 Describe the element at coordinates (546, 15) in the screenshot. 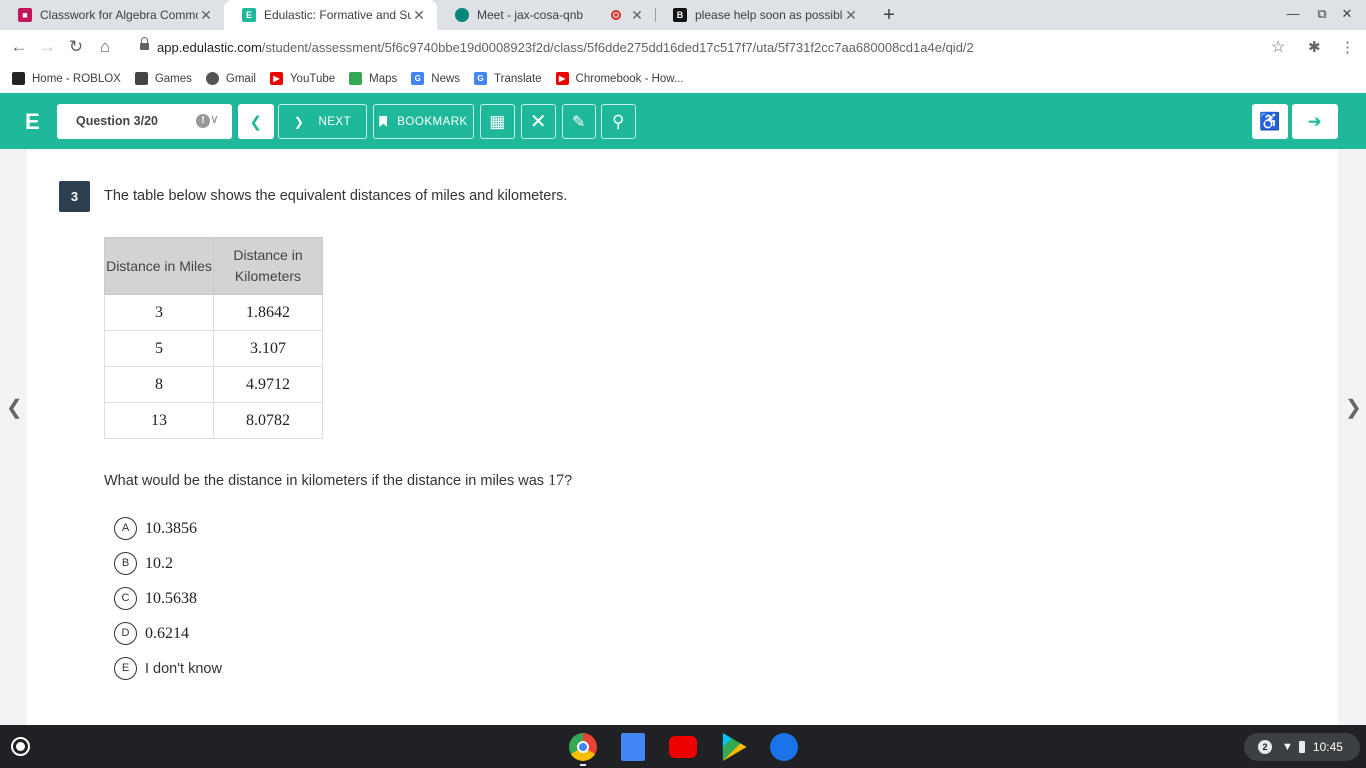

I see `tab-meet: Meet - jax-cosa-qnb ✕` at that location.